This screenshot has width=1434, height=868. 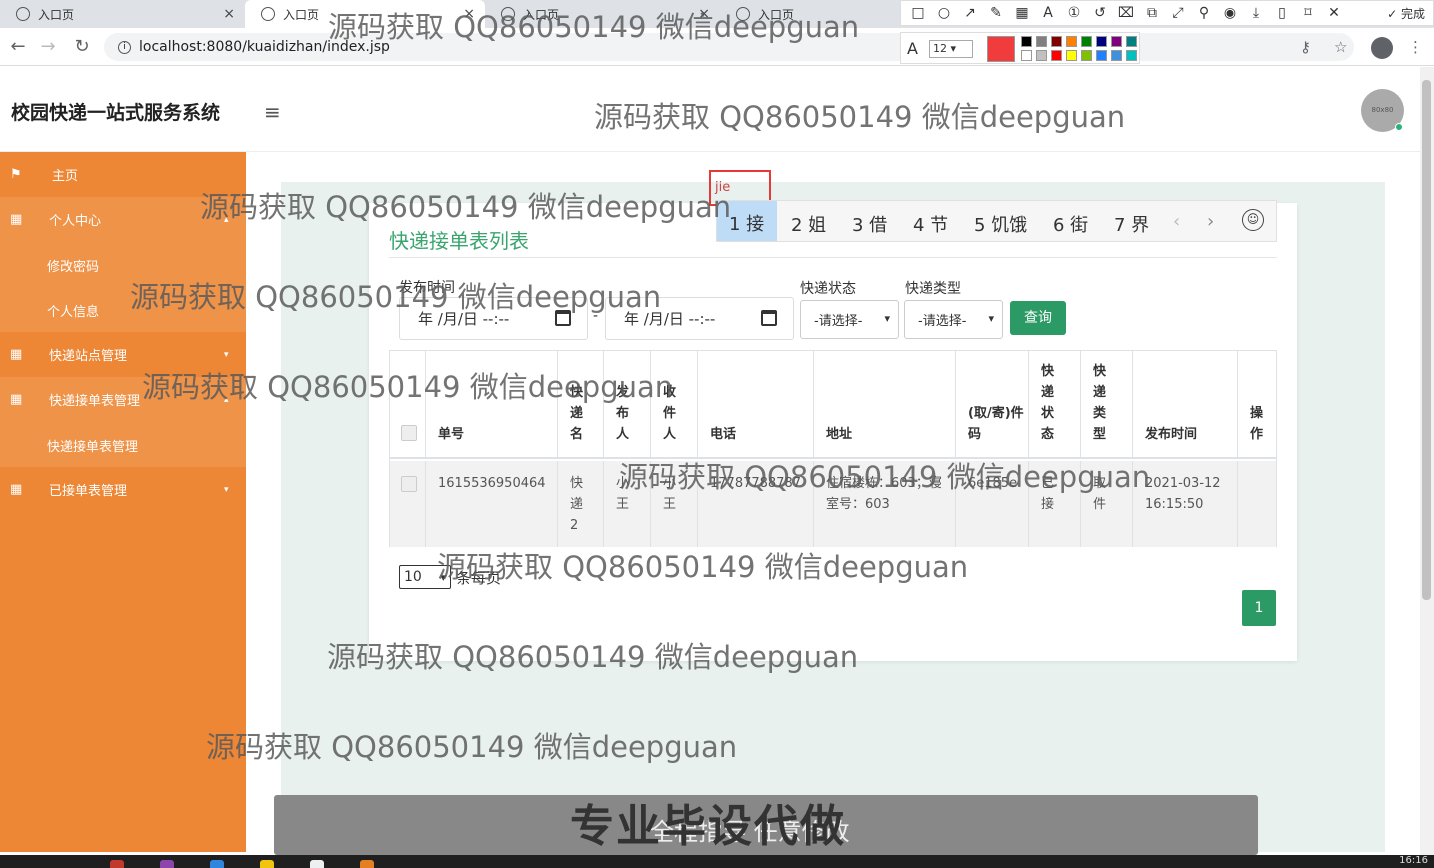 What do you see at coordinates (808, 224) in the screenshot?
I see `ime-candidate: 2 姐` at bounding box center [808, 224].